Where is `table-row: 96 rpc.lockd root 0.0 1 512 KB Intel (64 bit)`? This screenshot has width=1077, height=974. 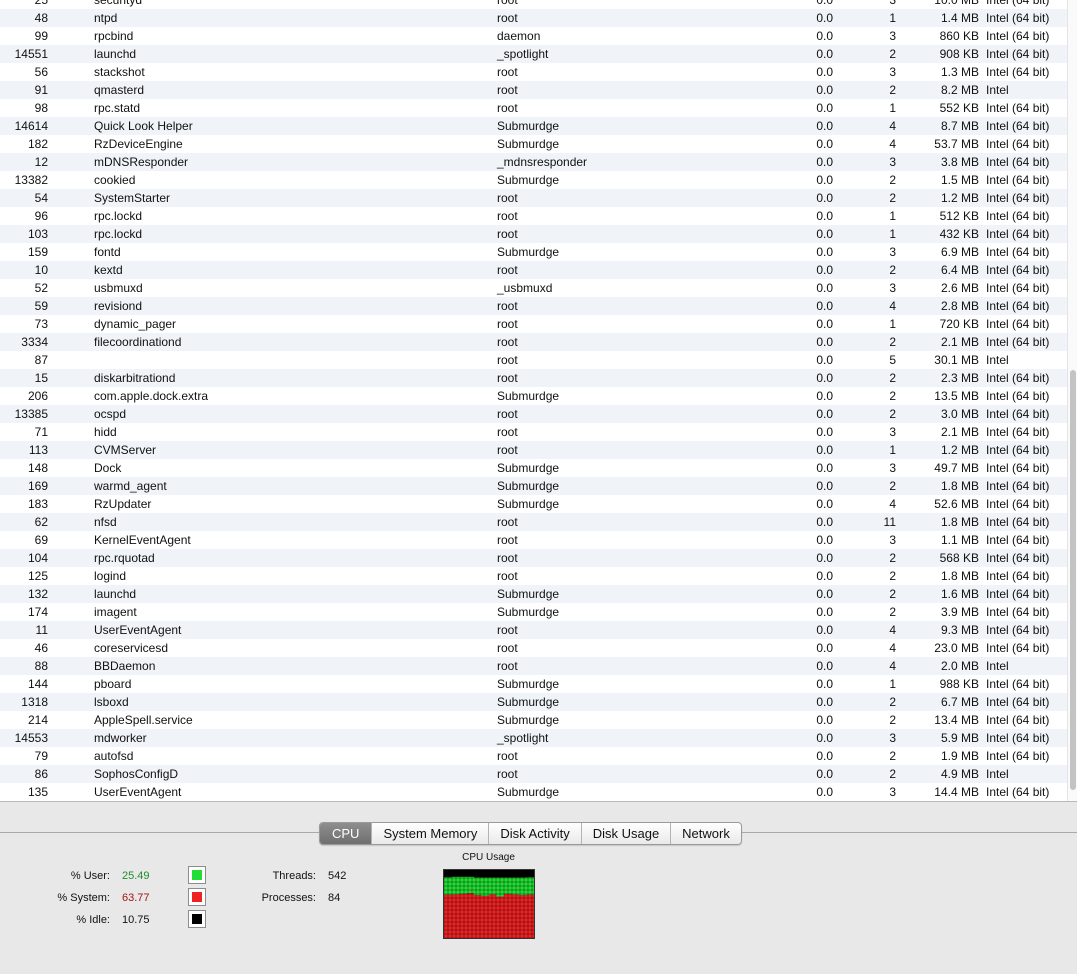
table-row: 96 rpc.lockd root 0.0 1 512 KB Intel (64 bit) is located at coordinates (533, 216).